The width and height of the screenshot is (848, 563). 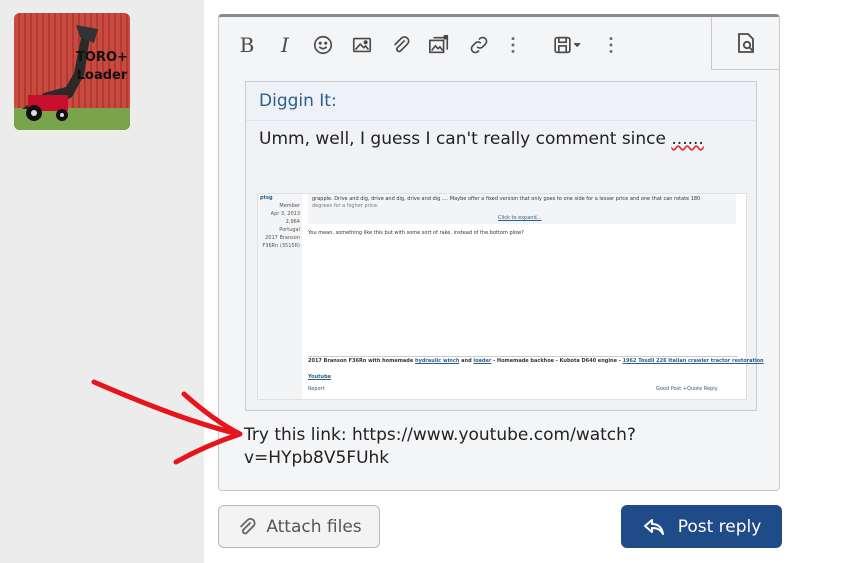 I want to click on save-draft-icon, so click(x=567, y=45).